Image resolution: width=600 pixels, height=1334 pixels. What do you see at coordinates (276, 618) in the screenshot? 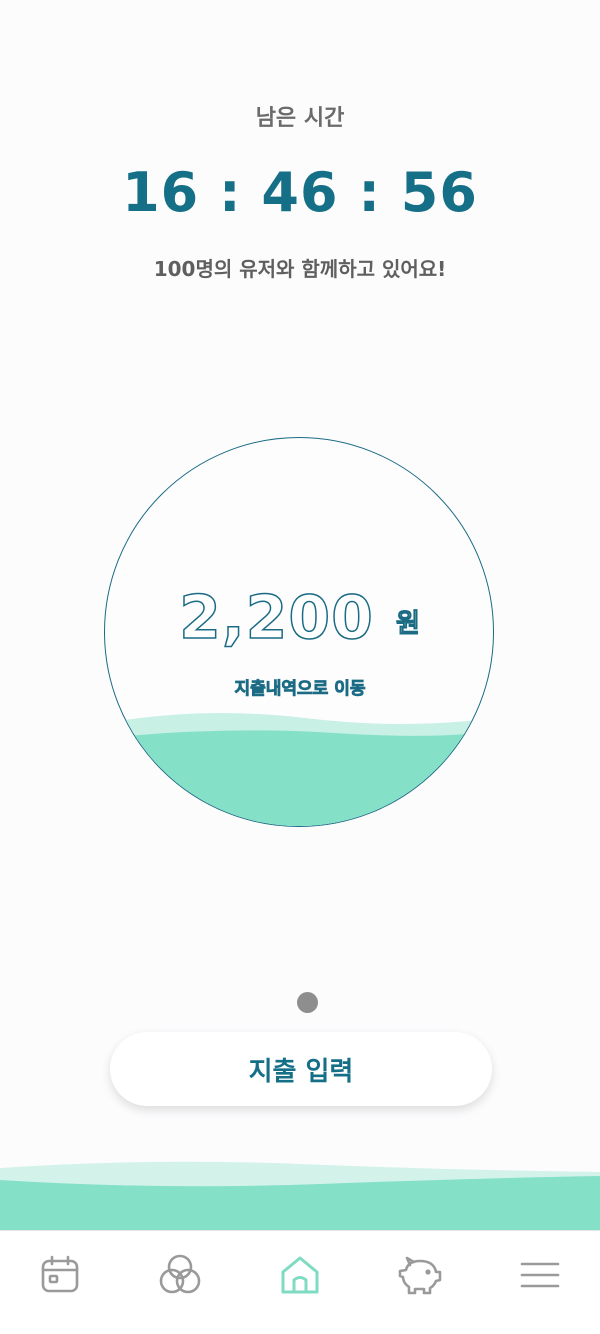
I see `amount-value: 2,200` at bounding box center [276, 618].